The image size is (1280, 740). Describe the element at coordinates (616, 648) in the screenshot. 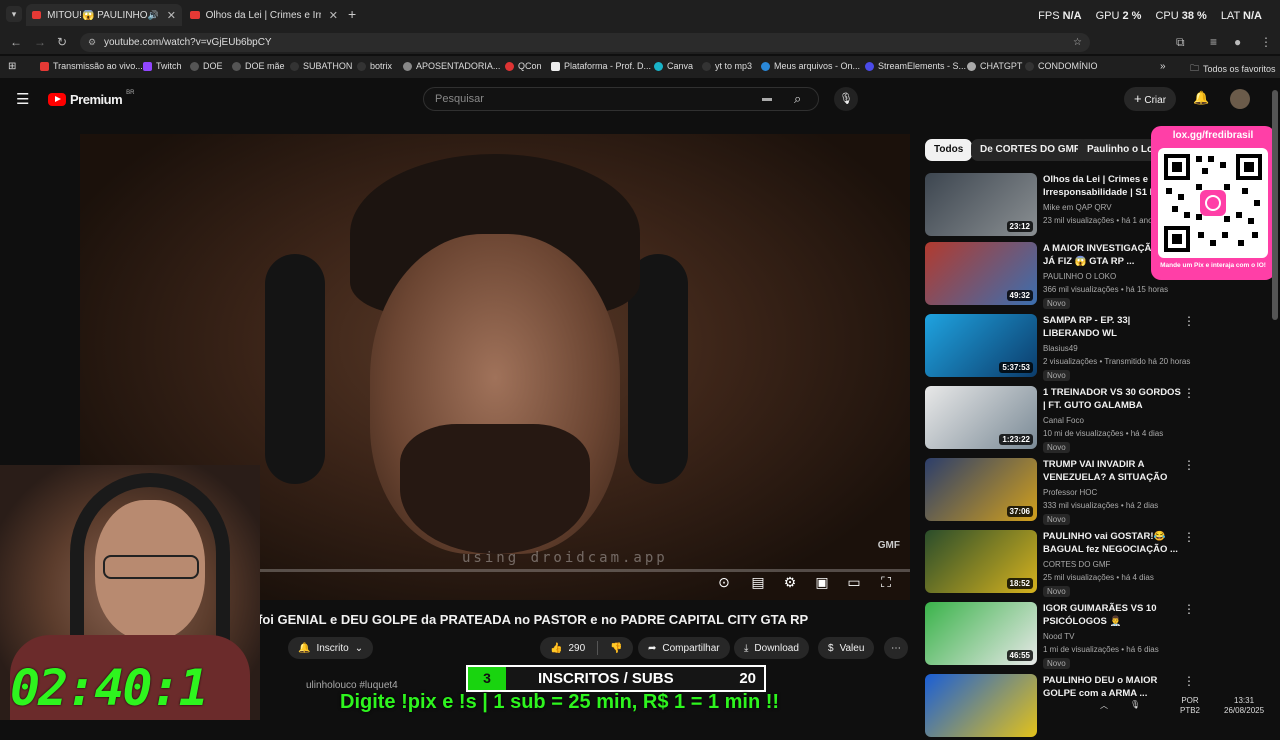

I see `dislike-icon: 👎` at that location.